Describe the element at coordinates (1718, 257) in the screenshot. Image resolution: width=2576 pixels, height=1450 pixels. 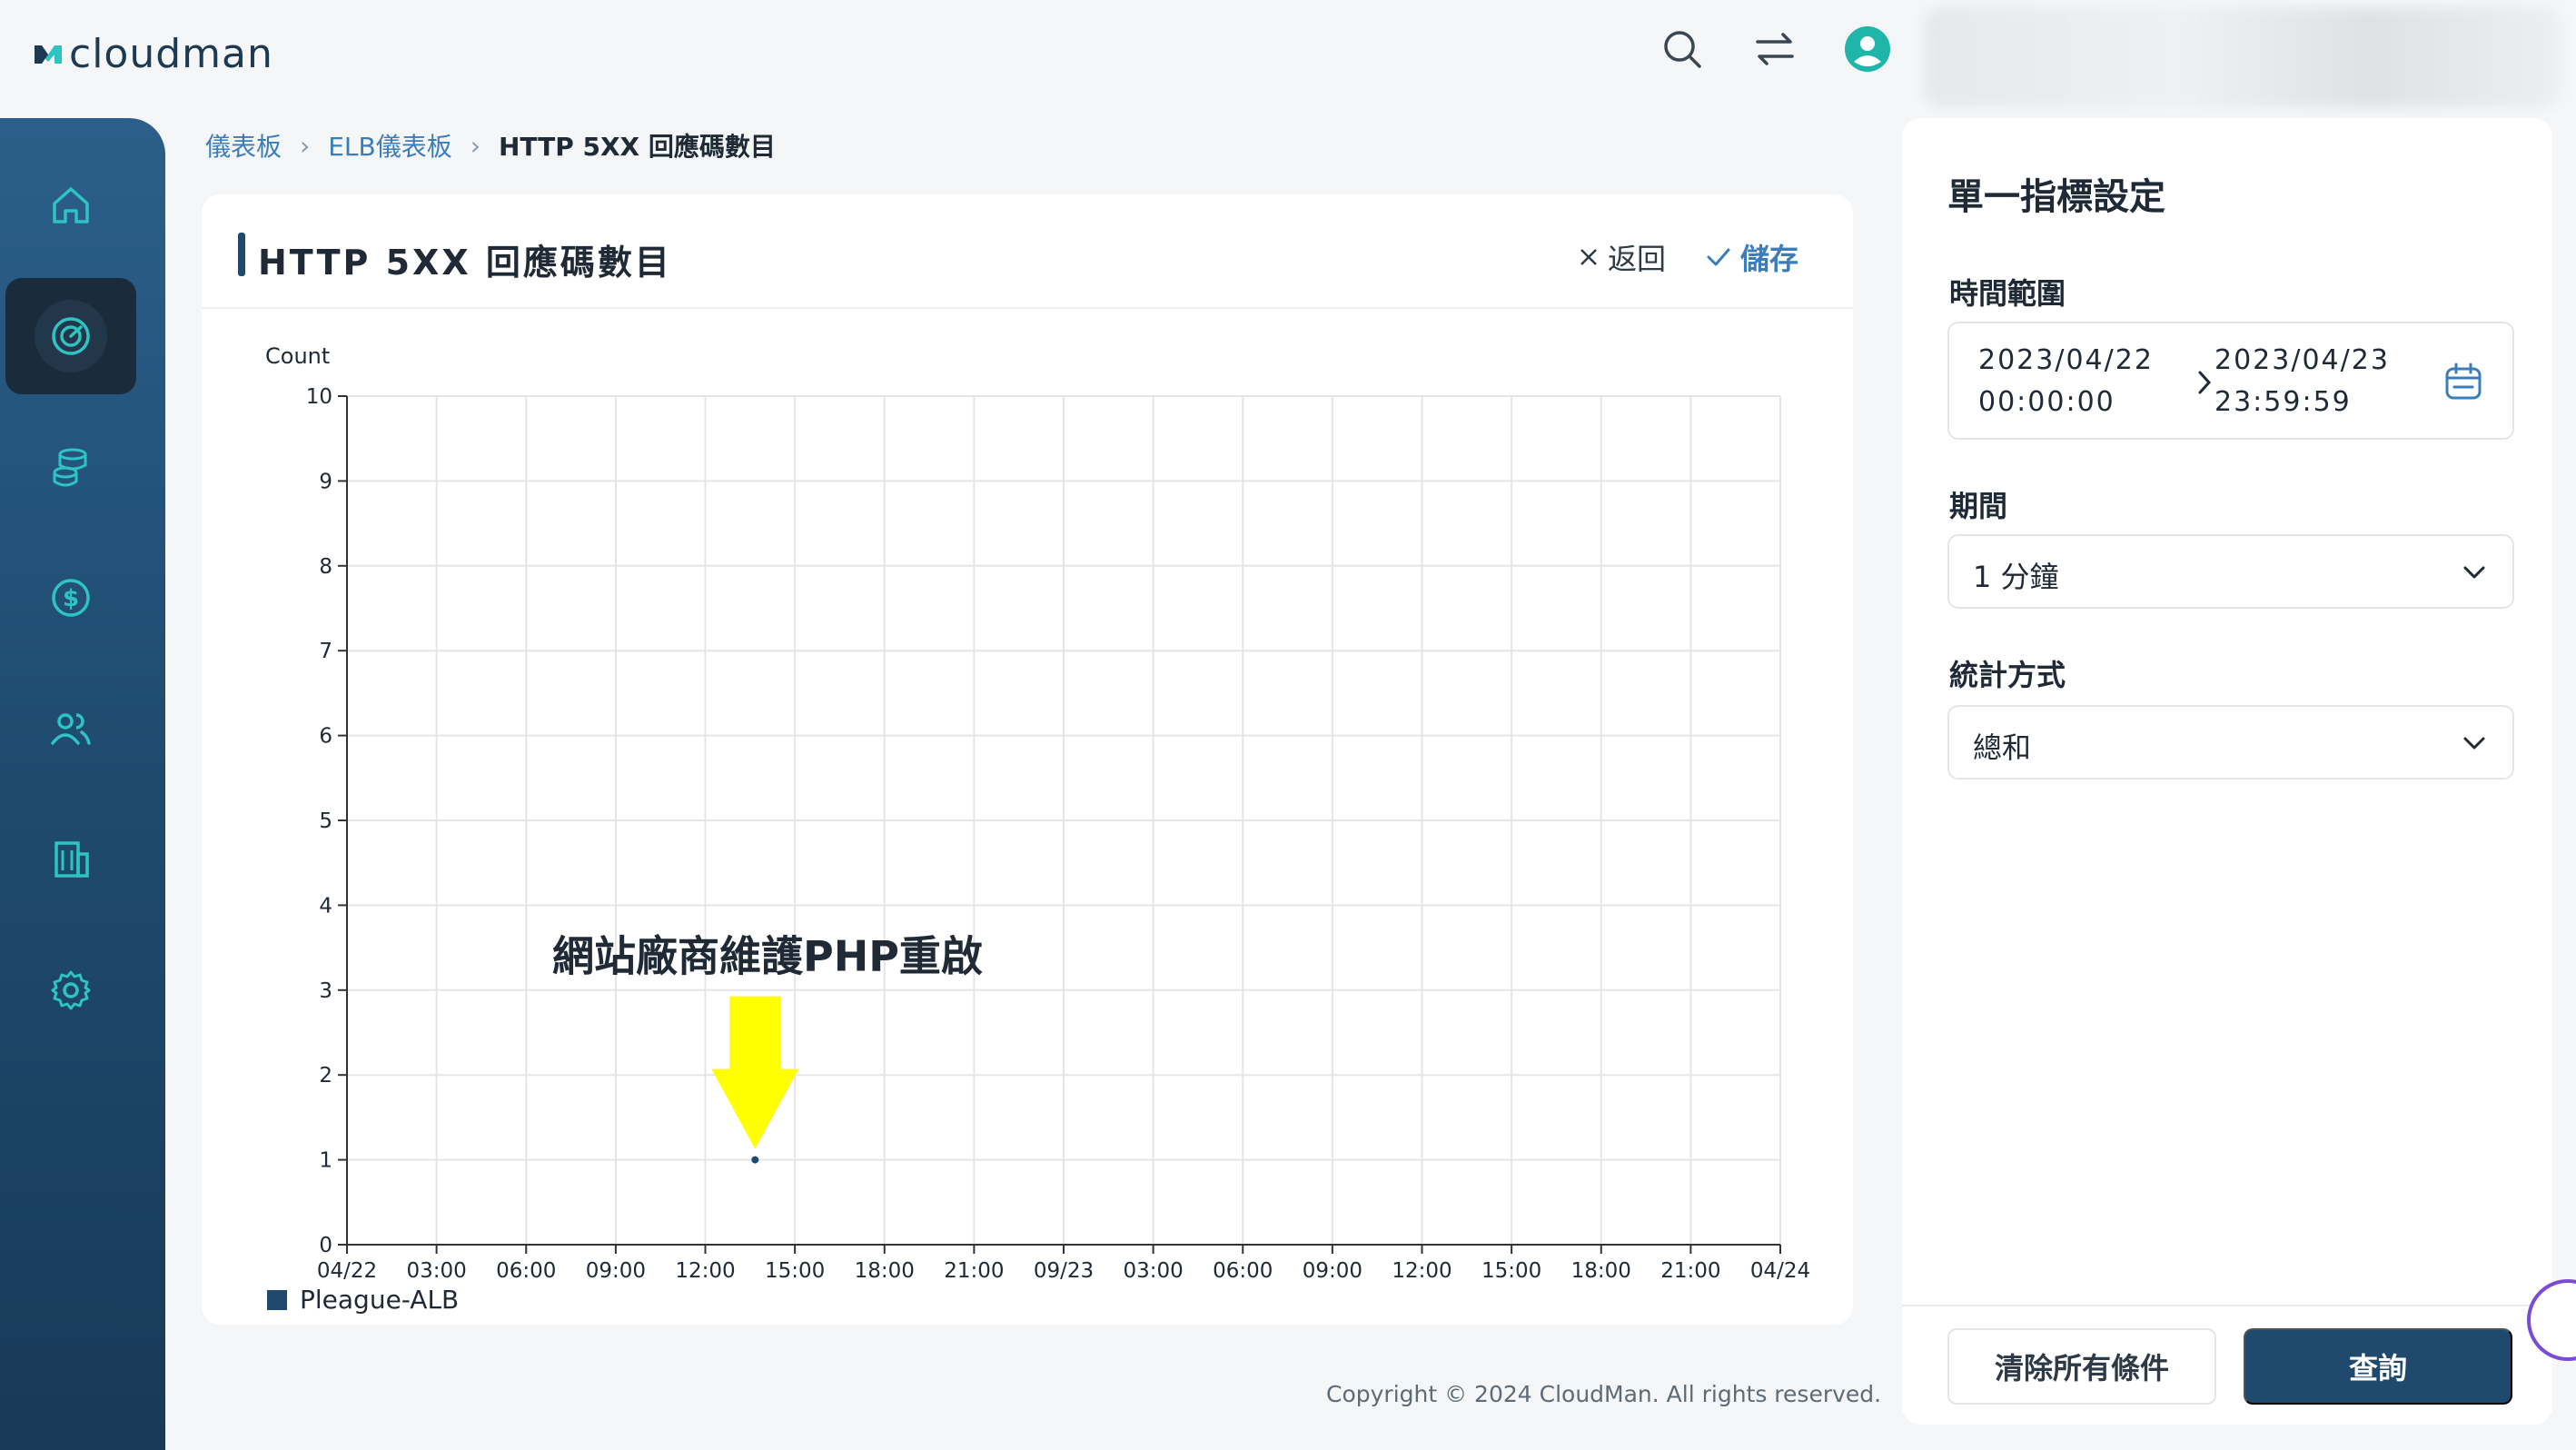
I see `check-icon` at that location.